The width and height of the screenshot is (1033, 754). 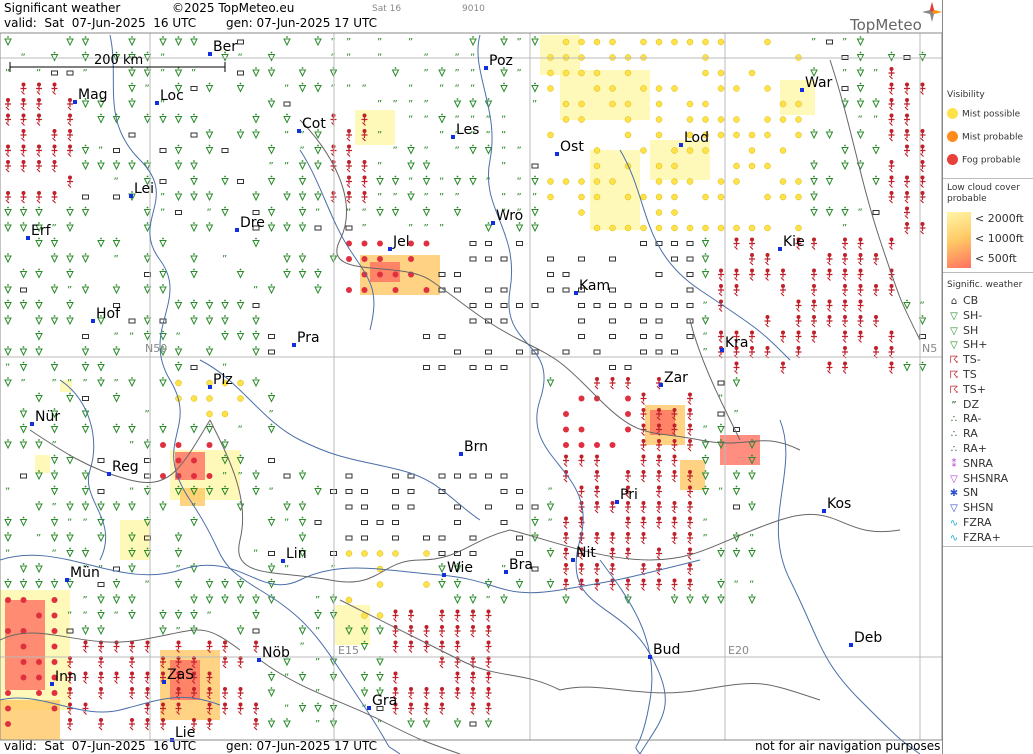 I want to click on legend-visibility-item: Mist probable, so click(x=983, y=137).